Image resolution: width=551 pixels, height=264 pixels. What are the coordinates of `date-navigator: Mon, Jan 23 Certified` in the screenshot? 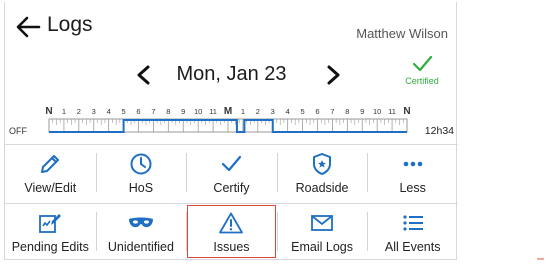 It's located at (231, 74).